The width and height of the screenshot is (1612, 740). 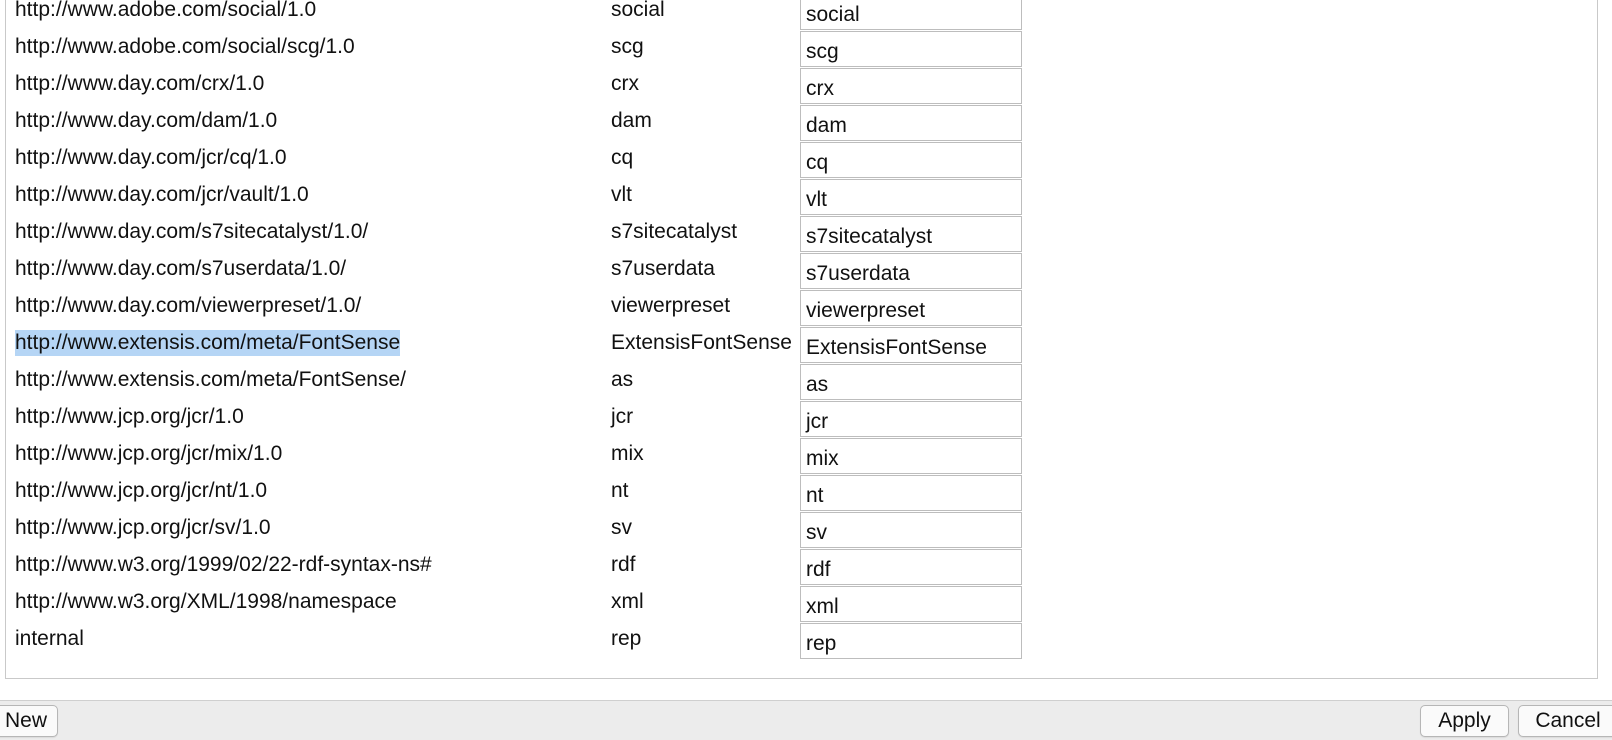 I want to click on prefix-input: s7sitecatalyst, so click(x=911, y=234).